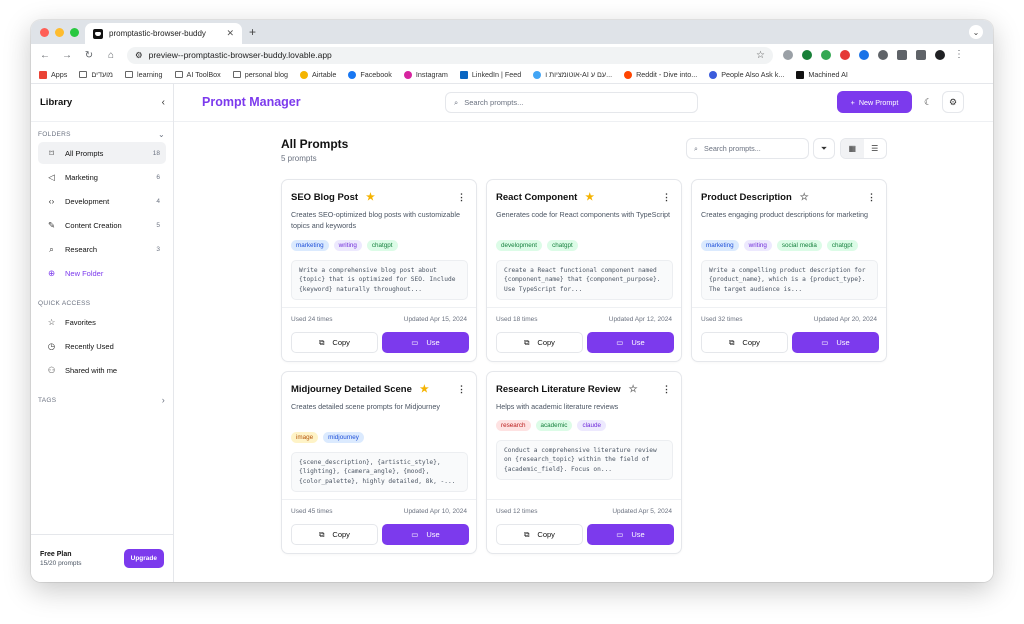 This screenshot has height=624, width=1024. Describe the element at coordinates (425, 74) in the screenshot. I see `bookmark-link: Instagram` at that location.